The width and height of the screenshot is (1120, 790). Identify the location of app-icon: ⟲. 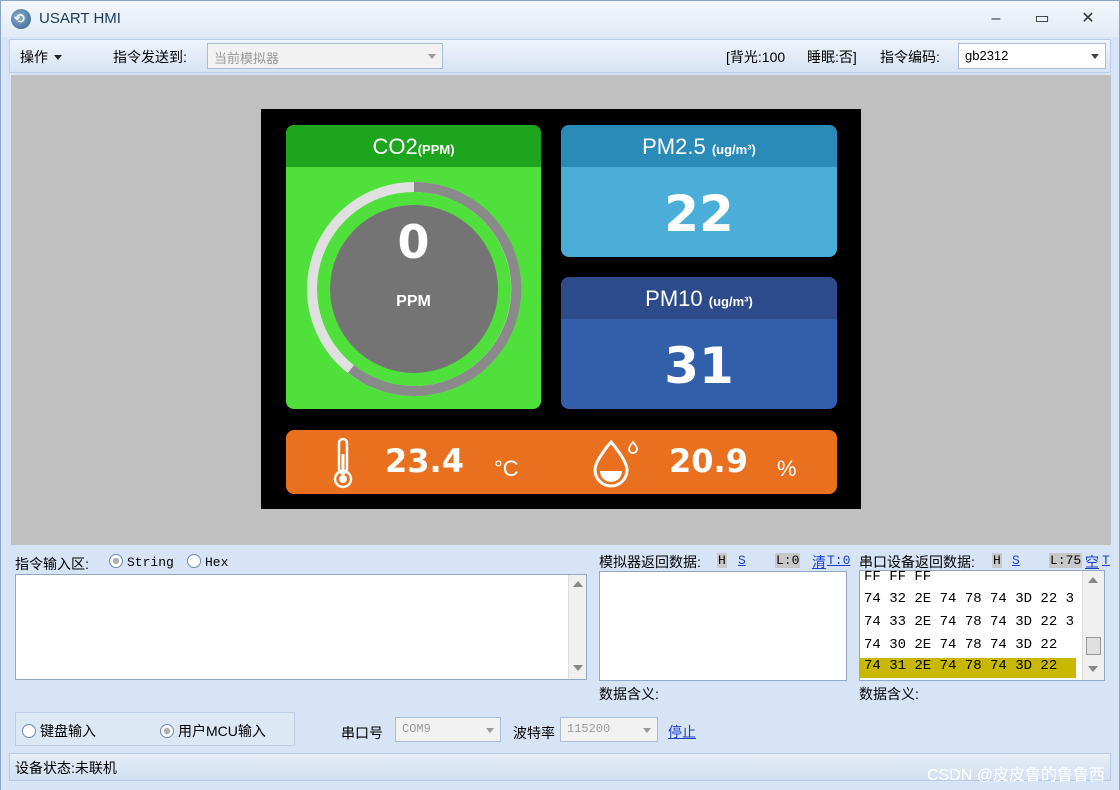
(21, 19).